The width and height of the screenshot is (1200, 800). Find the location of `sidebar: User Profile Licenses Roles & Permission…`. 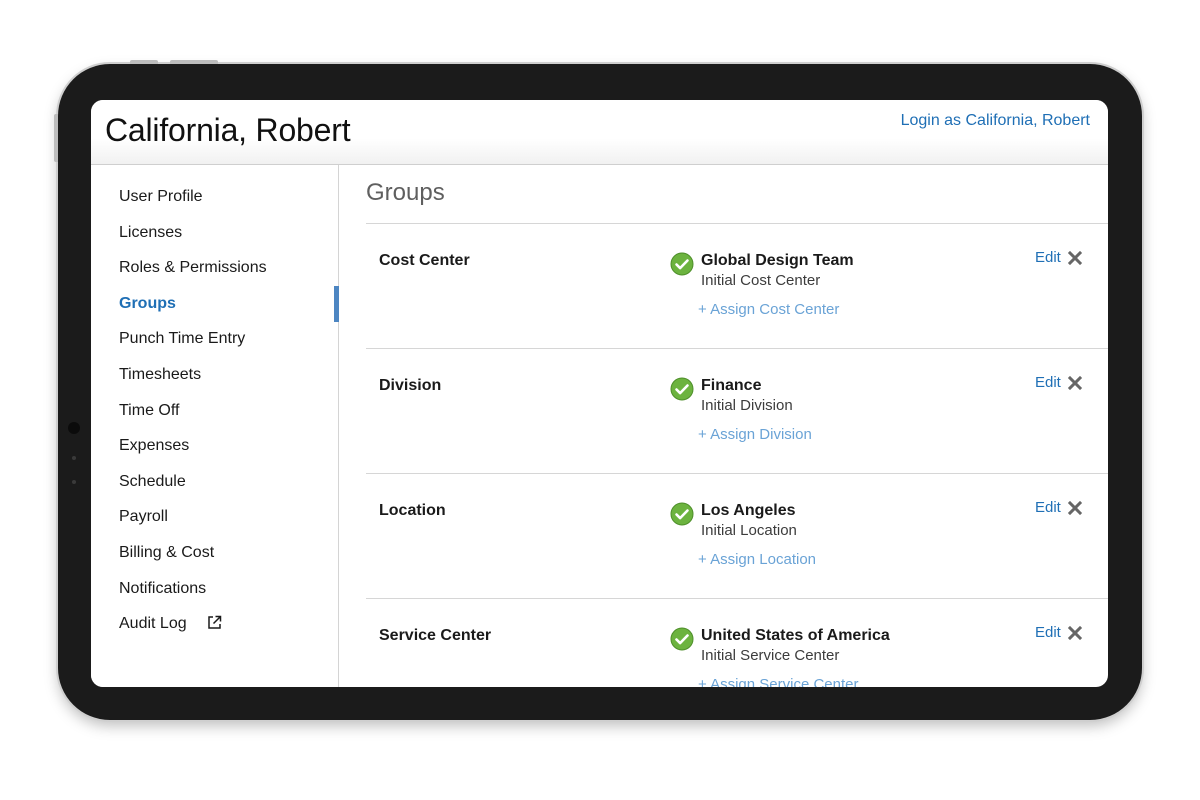

sidebar: User Profile Licenses Roles & Permission… is located at coordinates (215, 426).